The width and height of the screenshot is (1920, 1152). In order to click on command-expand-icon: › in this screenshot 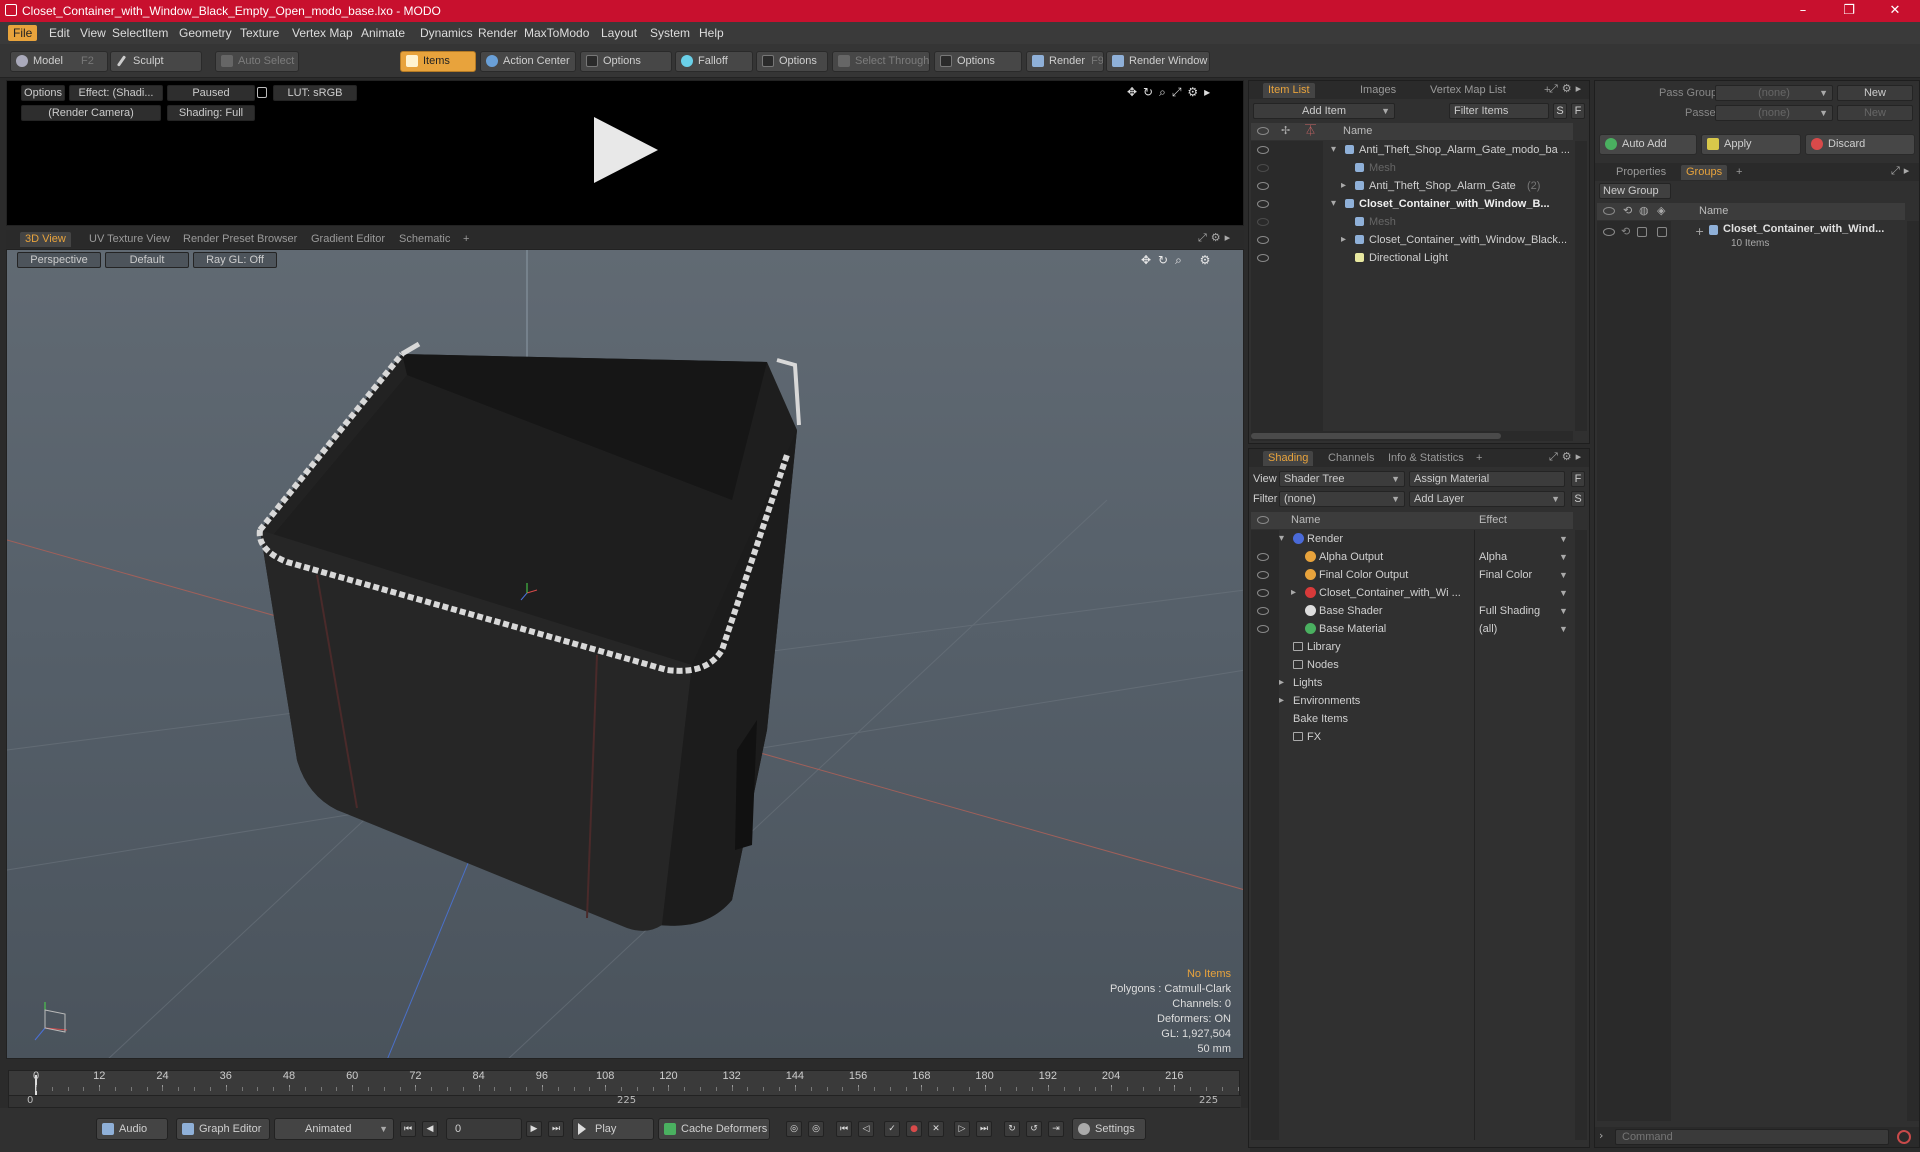, I will do `click(1601, 1135)`.